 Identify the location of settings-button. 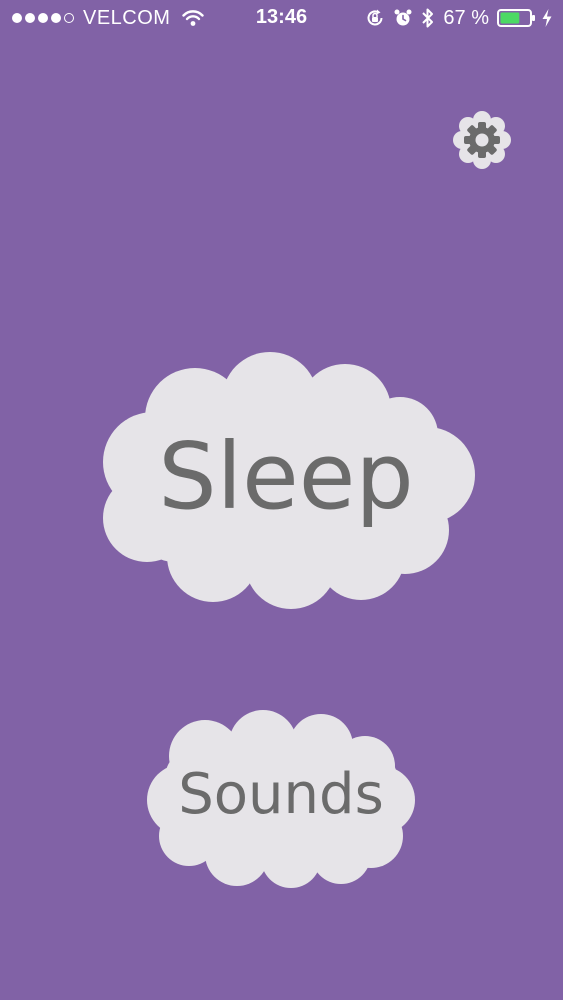
(482, 140).